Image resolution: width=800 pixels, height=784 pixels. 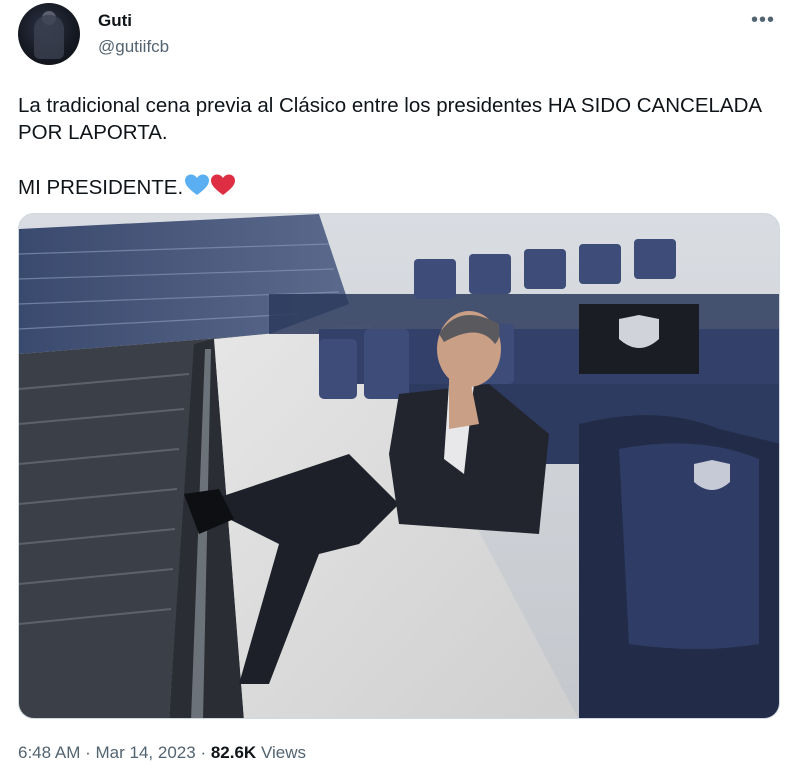 I want to click on author-name: Guti, so click(x=115, y=21).